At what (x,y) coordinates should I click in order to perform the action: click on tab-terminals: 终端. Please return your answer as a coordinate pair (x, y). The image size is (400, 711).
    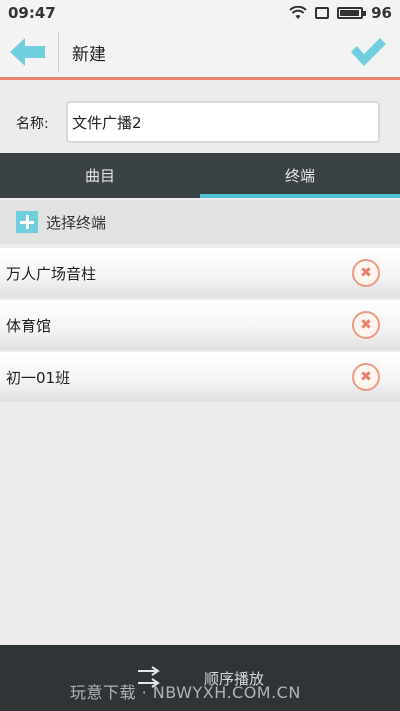
    Looking at the image, I should click on (300, 175).